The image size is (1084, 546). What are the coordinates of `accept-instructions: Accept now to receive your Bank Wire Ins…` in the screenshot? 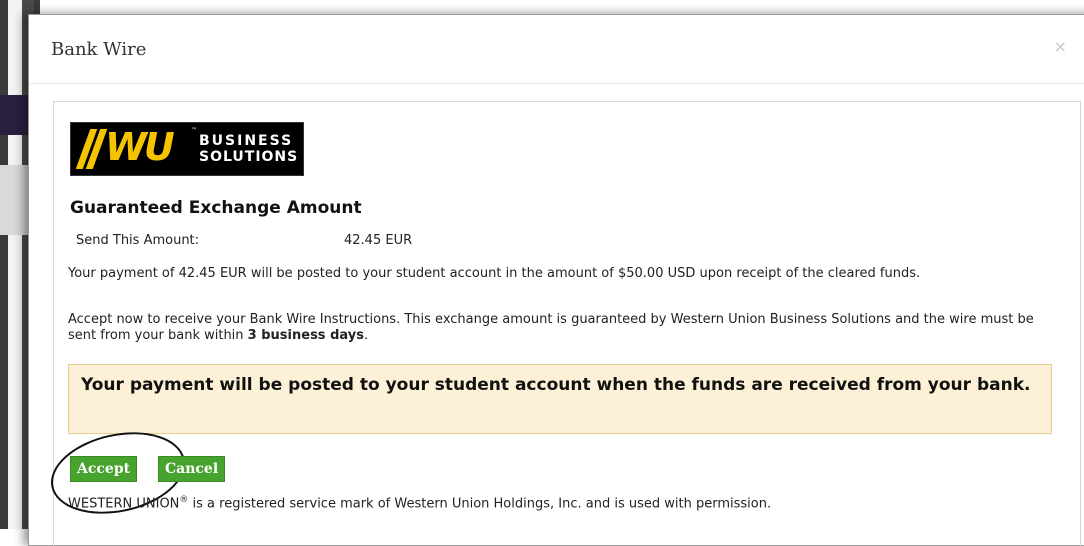 It's located at (563, 328).